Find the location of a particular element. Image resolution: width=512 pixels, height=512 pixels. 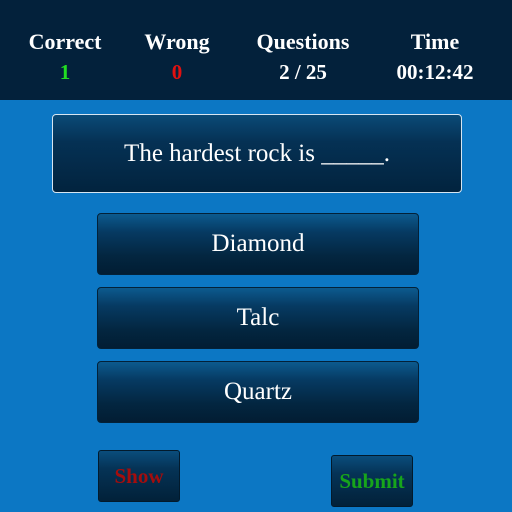

show-button: Show is located at coordinates (139, 476).